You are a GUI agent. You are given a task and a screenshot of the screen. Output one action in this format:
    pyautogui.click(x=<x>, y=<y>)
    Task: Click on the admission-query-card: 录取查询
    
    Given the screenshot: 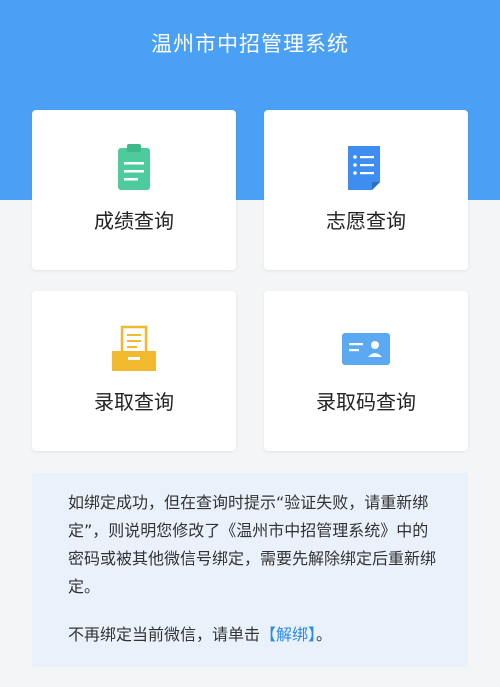 What is the action you would take?
    pyautogui.click(x=134, y=371)
    